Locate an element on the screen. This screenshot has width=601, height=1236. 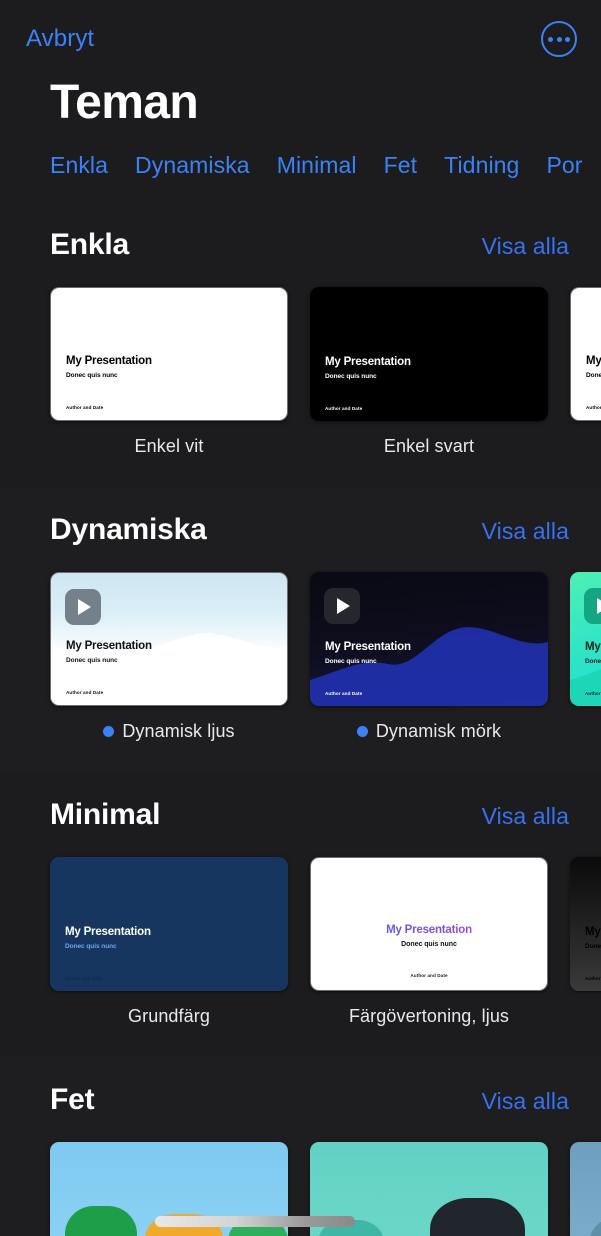
theme-card-label: Dynamisk ljus is located at coordinates (169, 731).